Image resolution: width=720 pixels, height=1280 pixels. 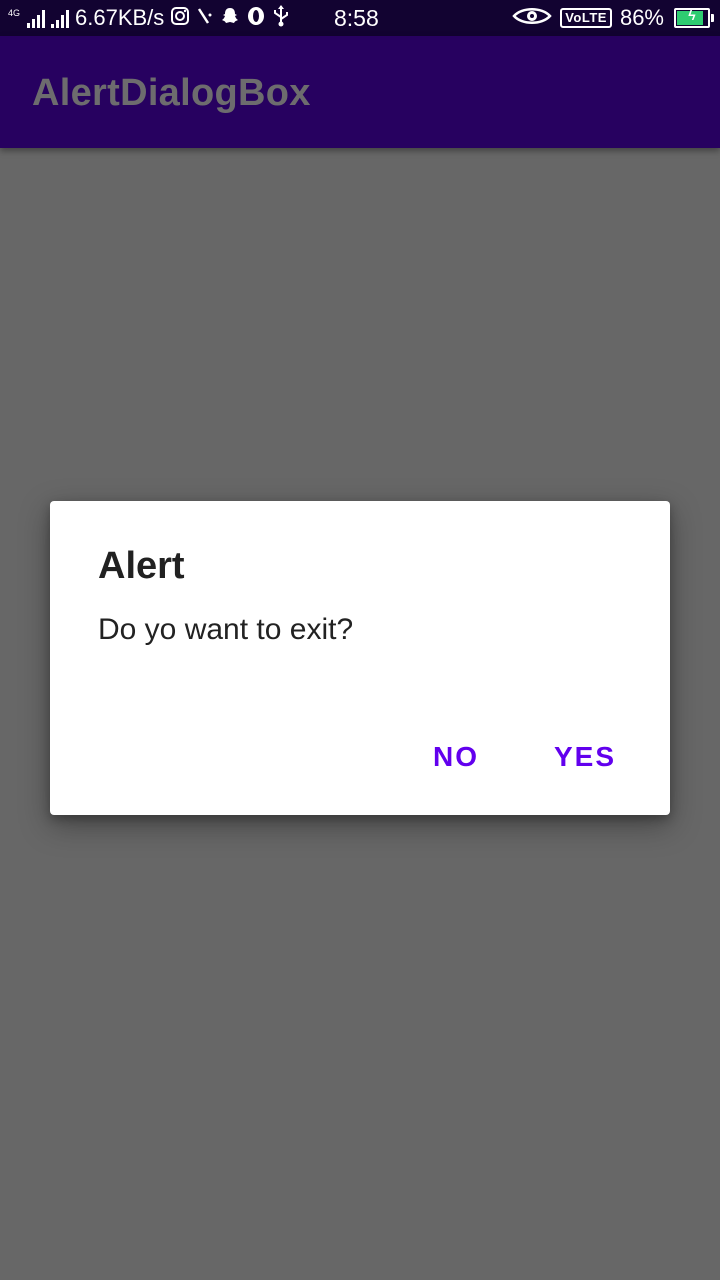 What do you see at coordinates (712, 18) in the screenshot?
I see `battery-tip` at bounding box center [712, 18].